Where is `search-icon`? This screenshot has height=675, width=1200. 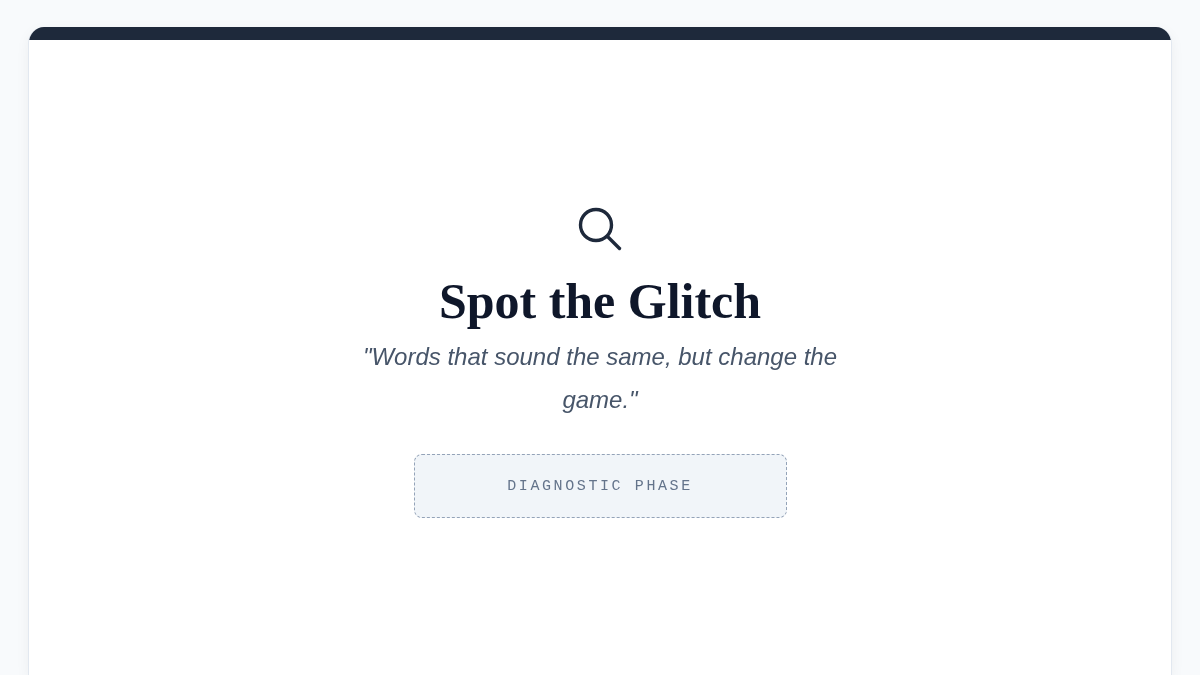 search-icon is located at coordinates (600, 229).